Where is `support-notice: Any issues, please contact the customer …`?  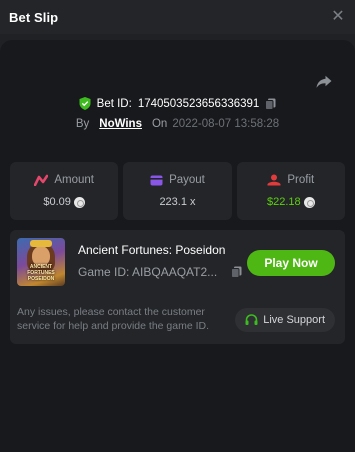
support-notice: Any issues, please contact the customer … is located at coordinates (113, 319).